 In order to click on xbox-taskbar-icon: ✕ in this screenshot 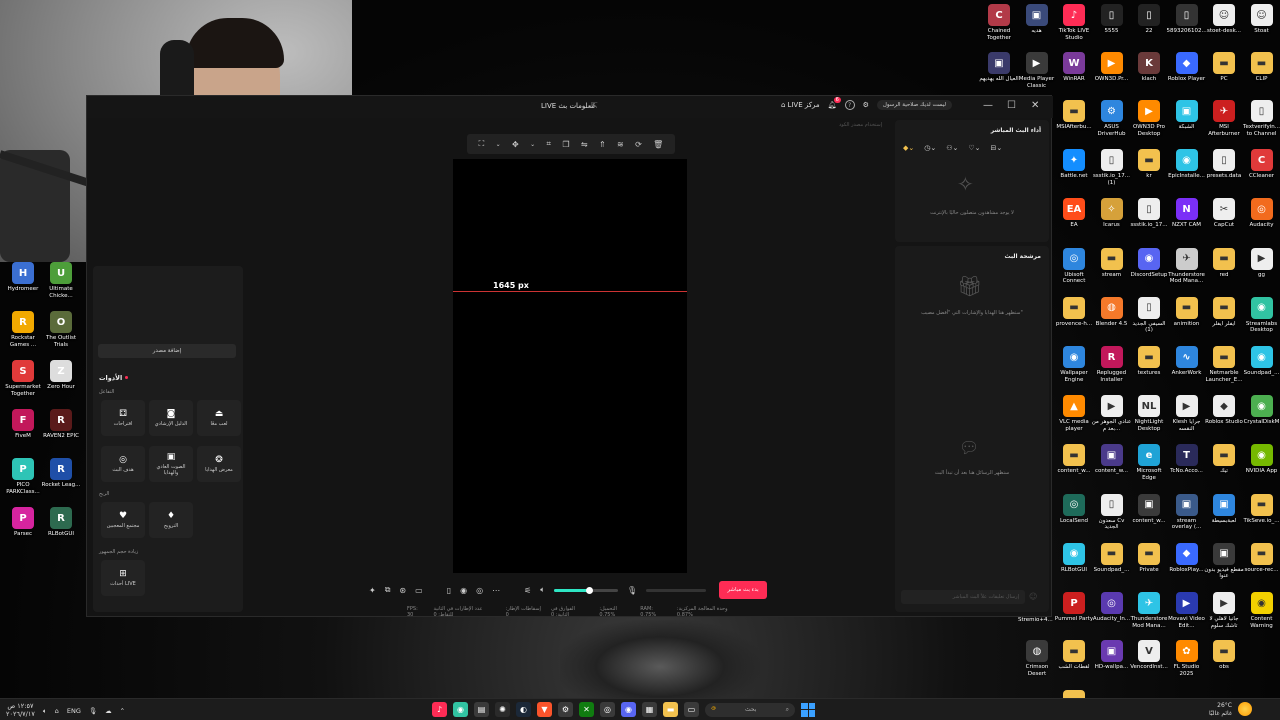, I will do `click(586, 709)`.